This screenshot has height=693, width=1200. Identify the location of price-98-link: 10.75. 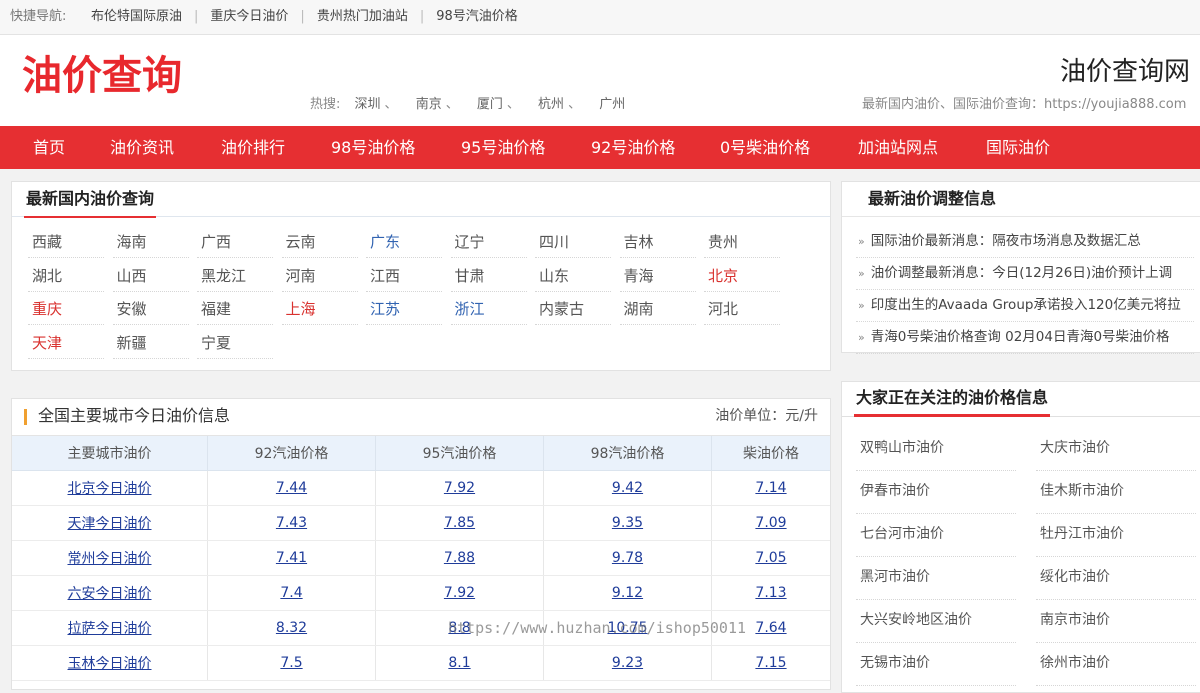
(627, 628).